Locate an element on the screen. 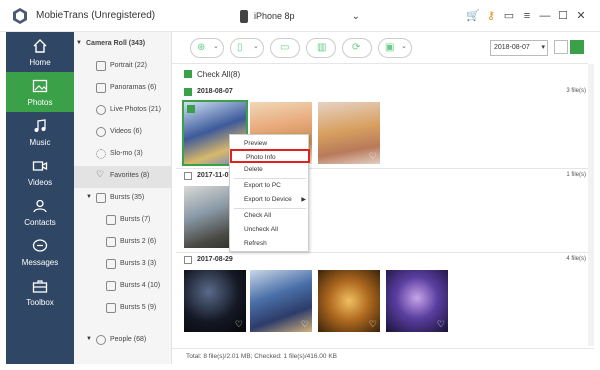 The height and width of the screenshot is (370, 600). nav-photos: Photos is located at coordinates (40, 92).